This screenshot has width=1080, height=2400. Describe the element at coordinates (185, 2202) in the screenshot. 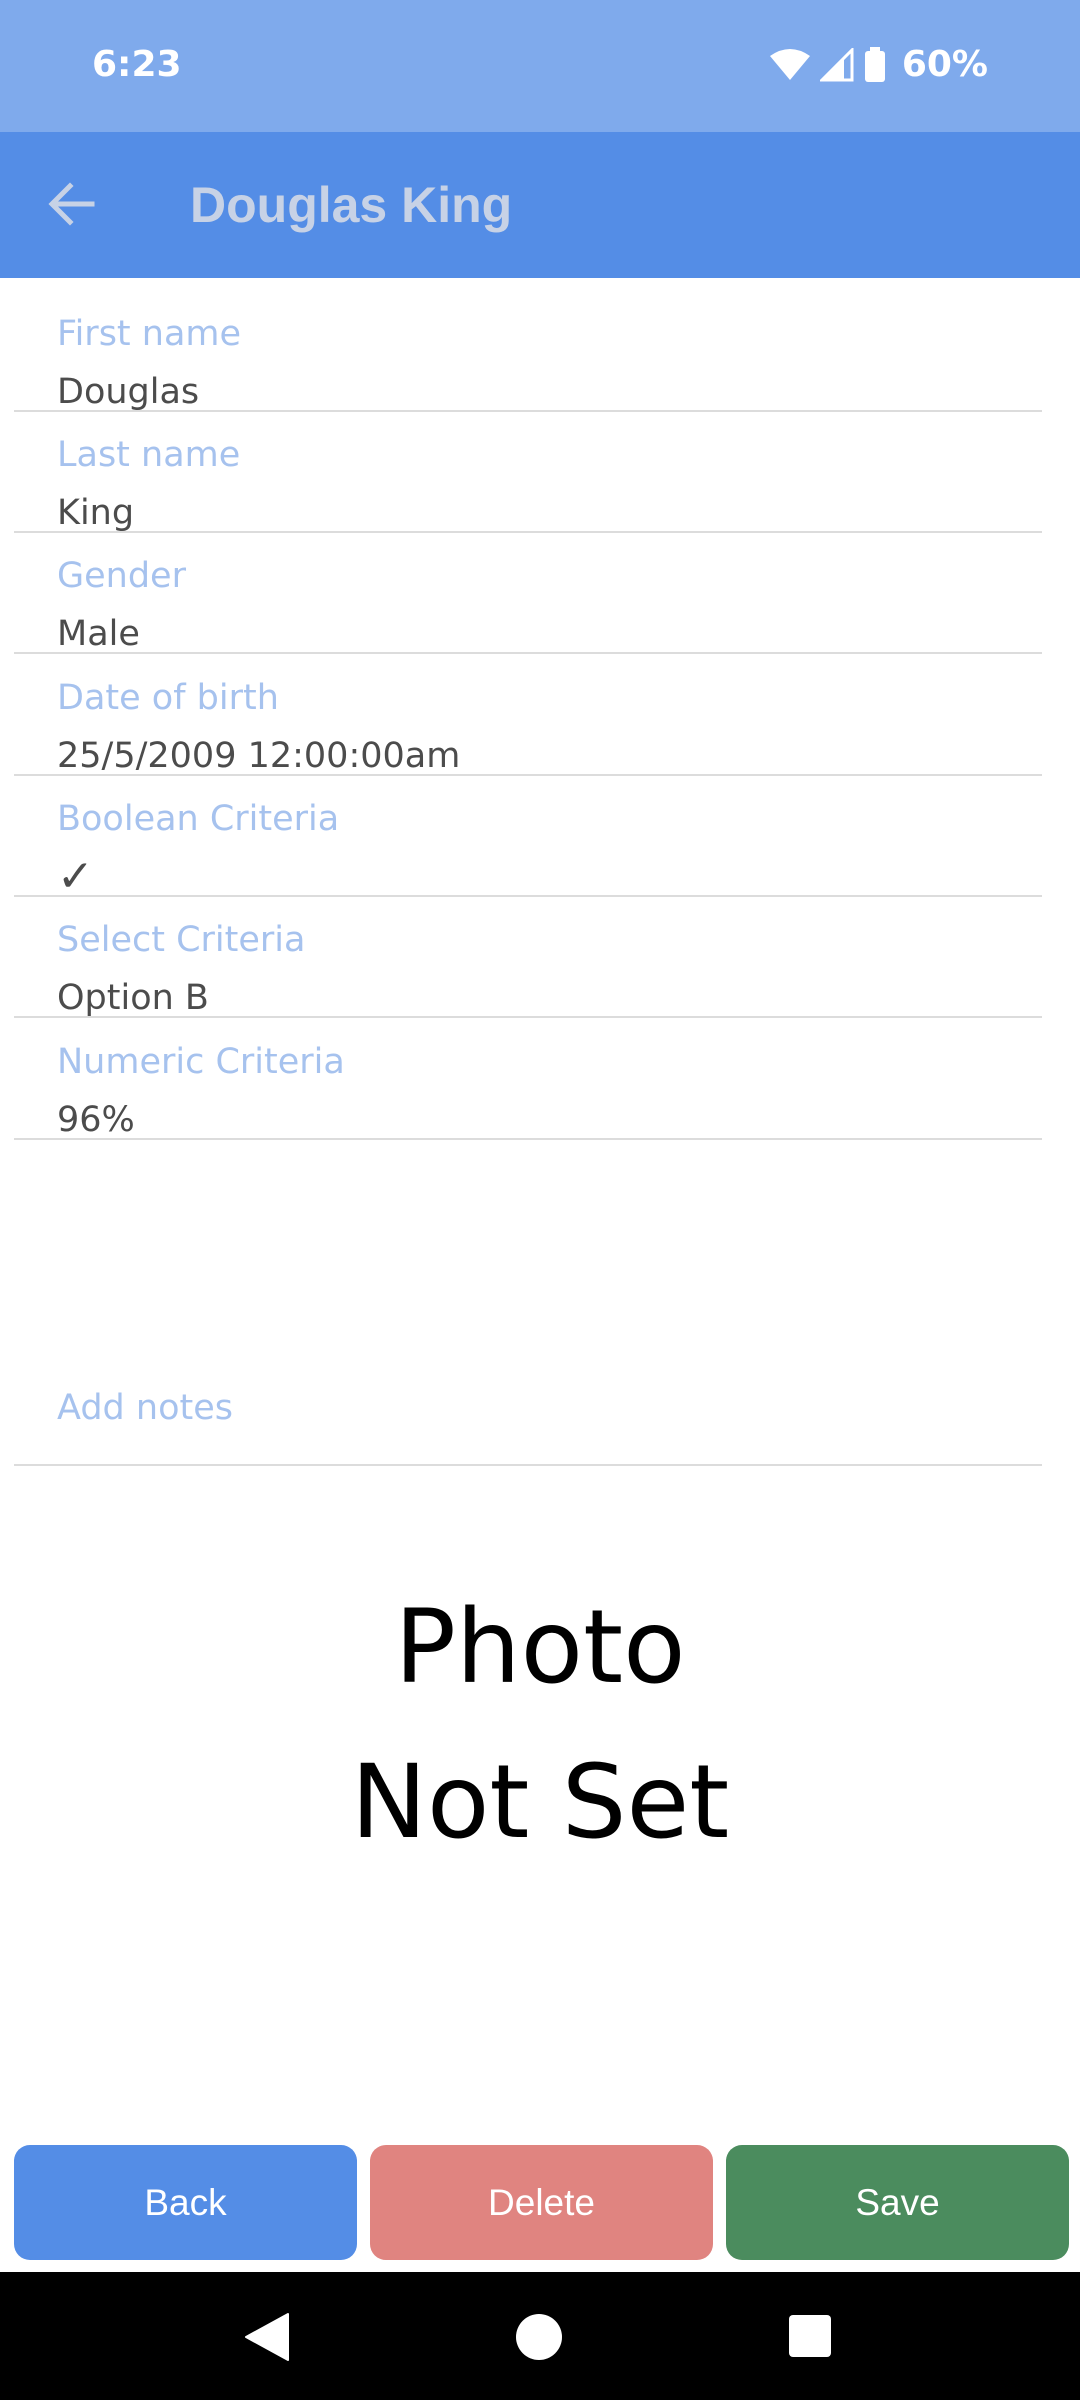

I see `back-button: Back` at that location.